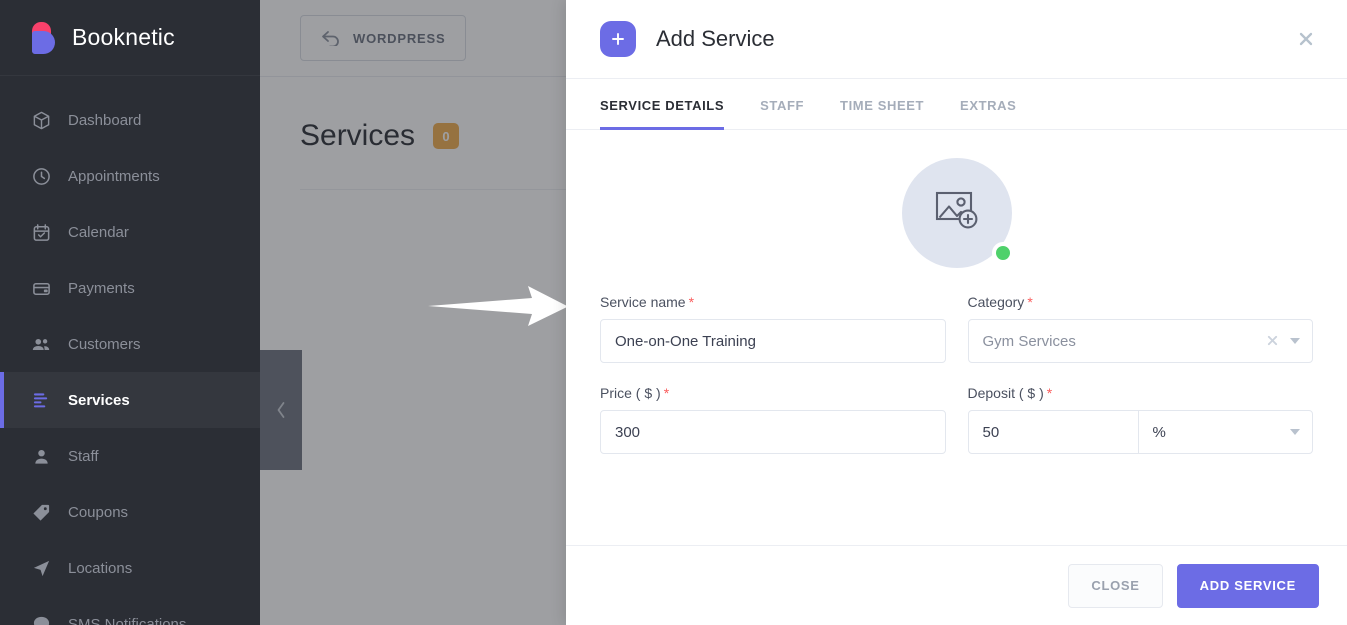 The image size is (1347, 625). What do you see at coordinates (41, 400) in the screenshot?
I see `list-icon` at bounding box center [41, 400].